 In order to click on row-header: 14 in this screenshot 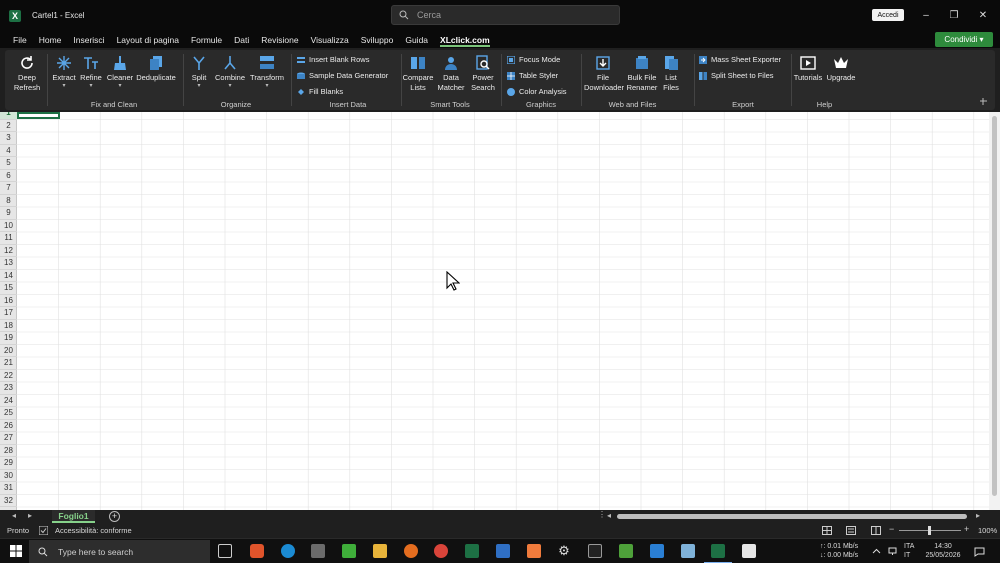, I will do `click(8, 276)`.